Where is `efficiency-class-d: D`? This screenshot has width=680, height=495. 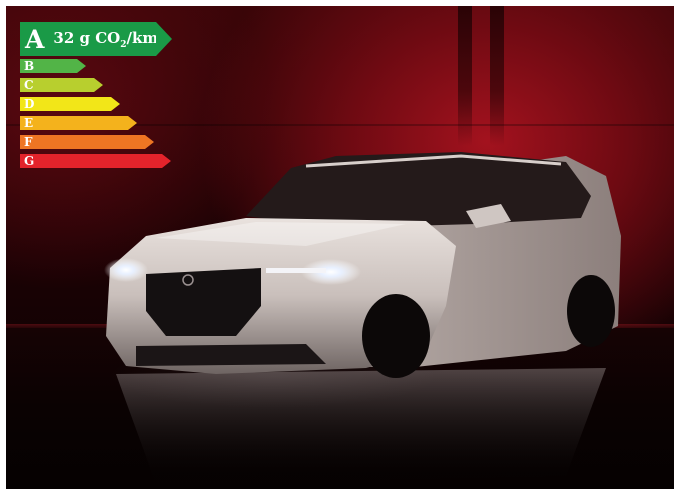 efficiency-class-d: D is located at coordinates (70, 104).